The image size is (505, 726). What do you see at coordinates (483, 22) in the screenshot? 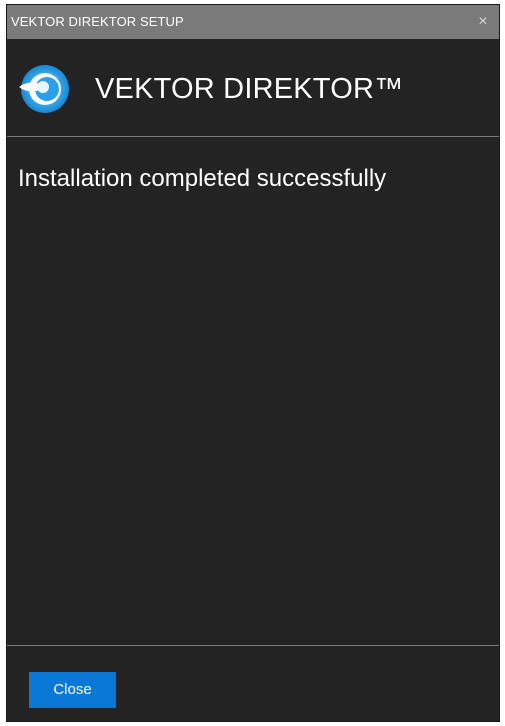
I see `close-icon: ×` at bounding box center [483, 22].